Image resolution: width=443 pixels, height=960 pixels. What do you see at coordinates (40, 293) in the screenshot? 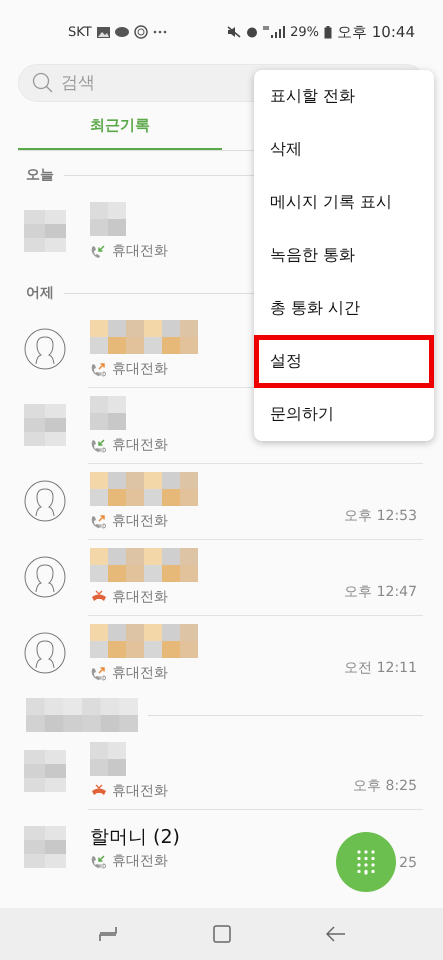
I see `section-header: 어제` at bounding box center [40, 293].